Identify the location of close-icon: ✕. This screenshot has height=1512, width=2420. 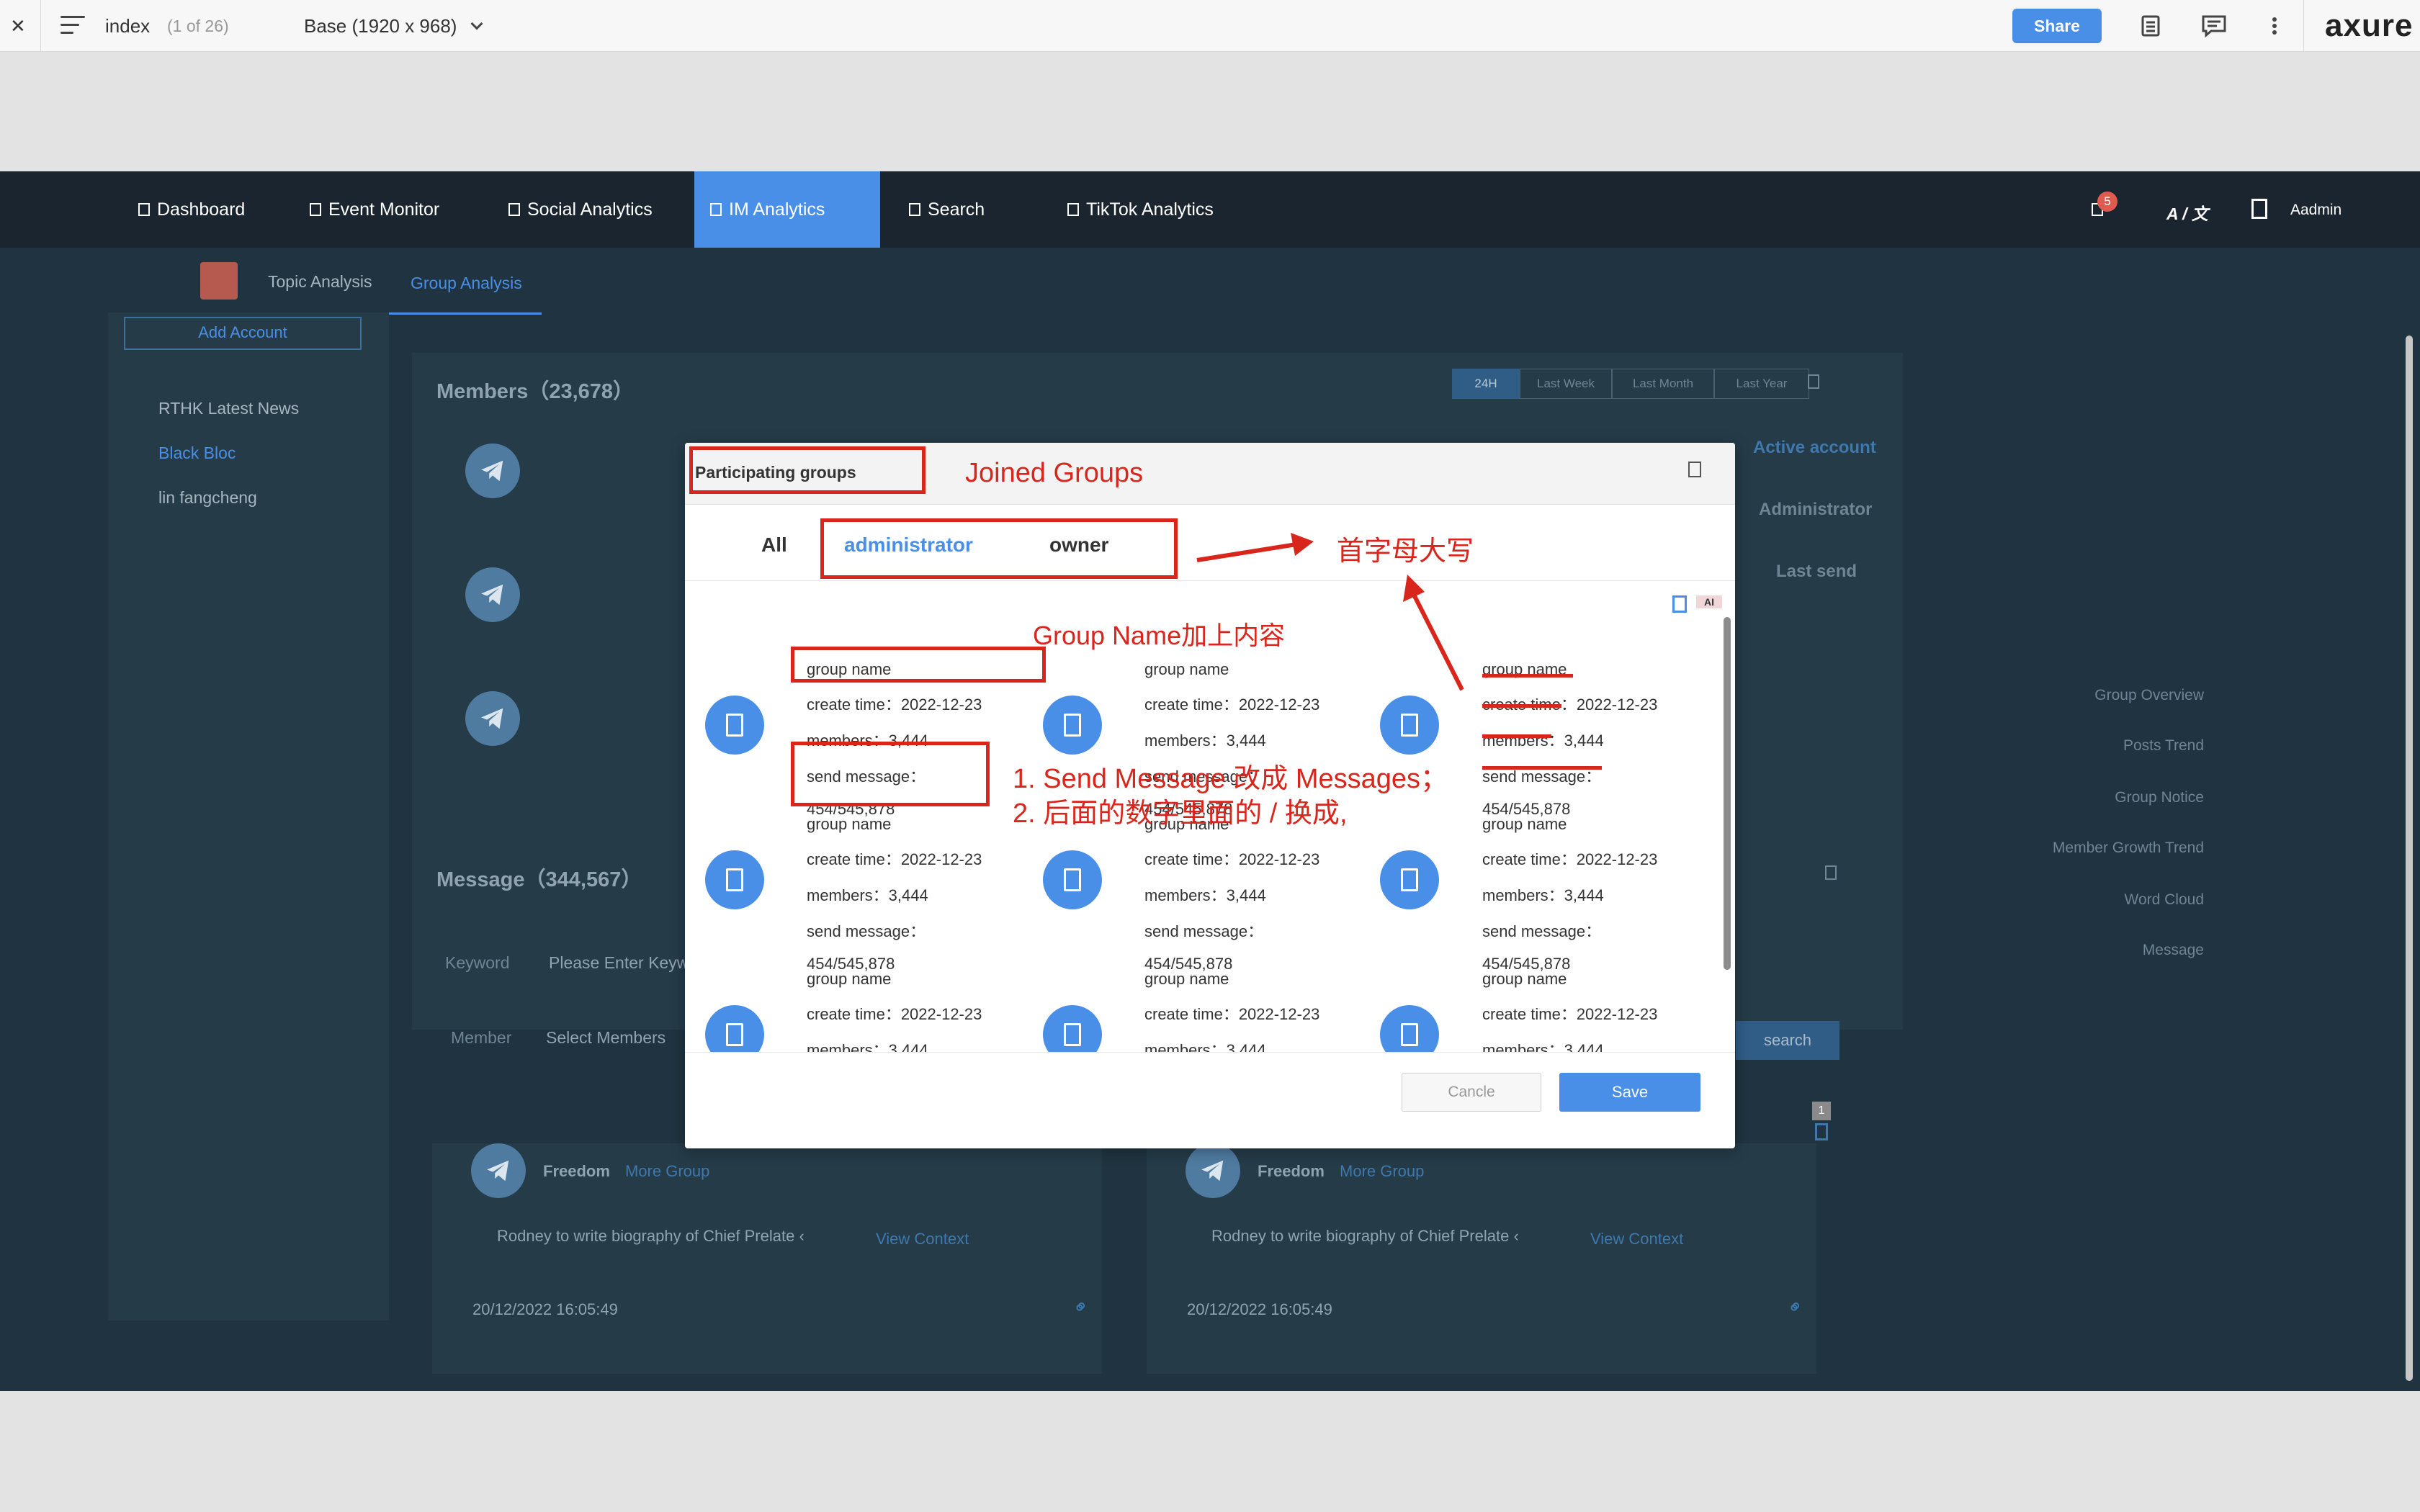
(18, 26).